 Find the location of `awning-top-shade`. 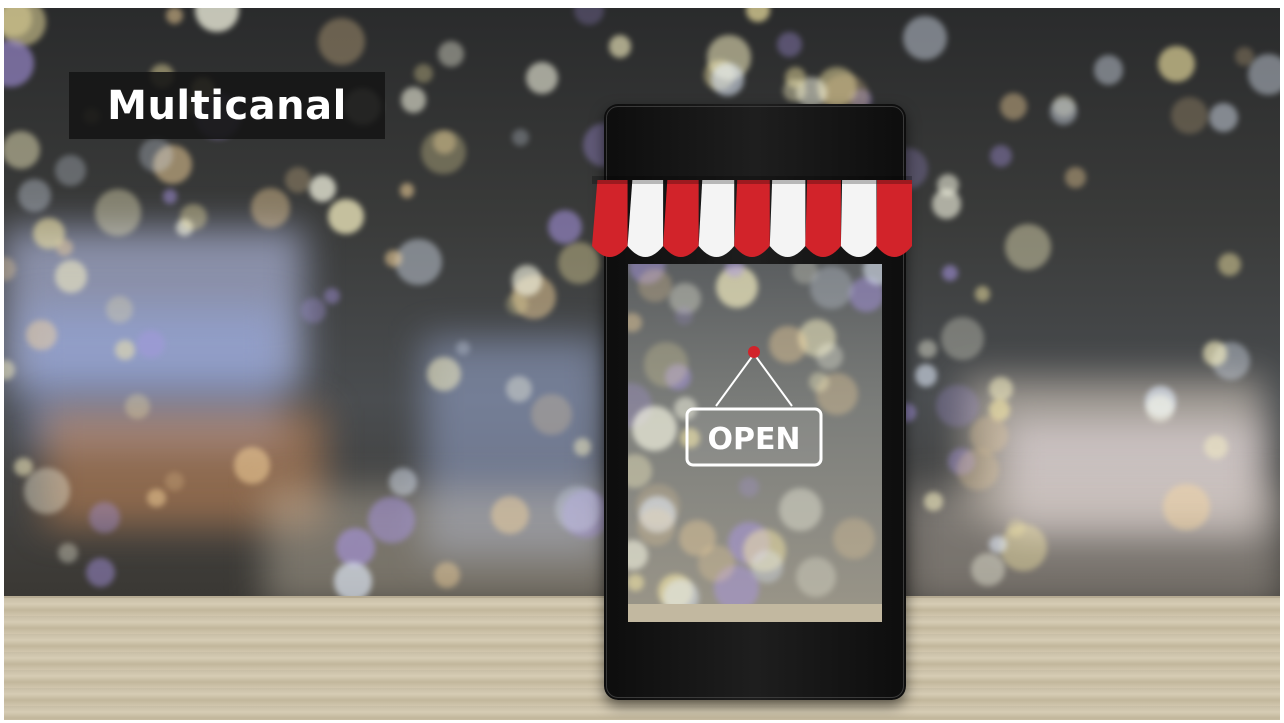

awning-top-shade is located at coordinates (752, 180).